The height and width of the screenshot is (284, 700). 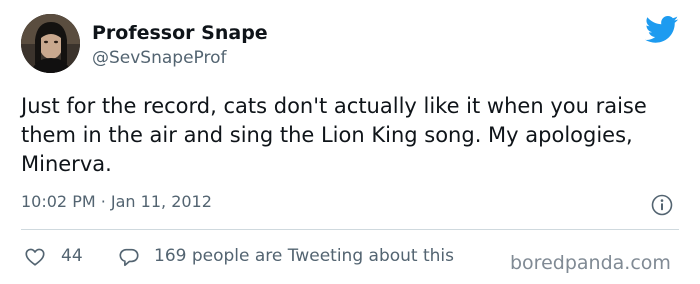 I want to click on like-count: 44, so click(x=72, y=256).